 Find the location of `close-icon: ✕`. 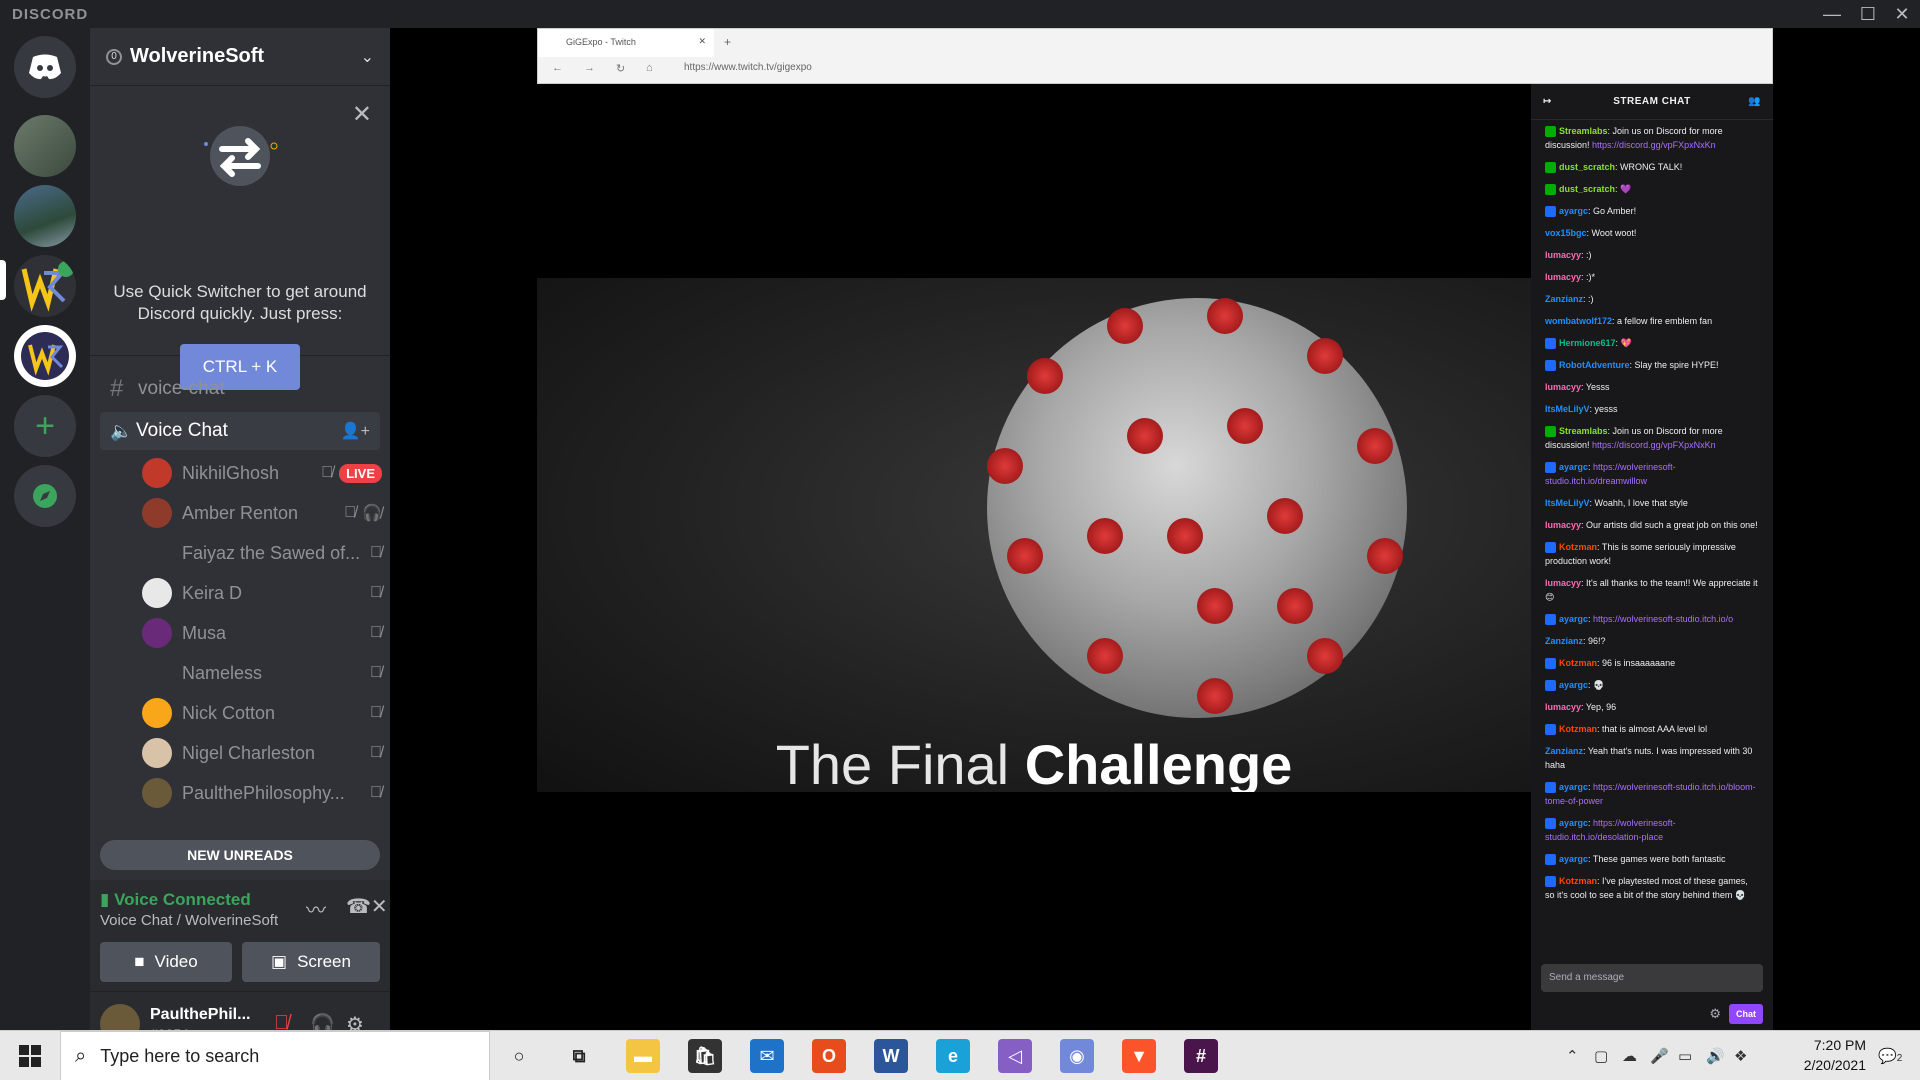

close-icon: ✕ is located at coordinates (362, 114).